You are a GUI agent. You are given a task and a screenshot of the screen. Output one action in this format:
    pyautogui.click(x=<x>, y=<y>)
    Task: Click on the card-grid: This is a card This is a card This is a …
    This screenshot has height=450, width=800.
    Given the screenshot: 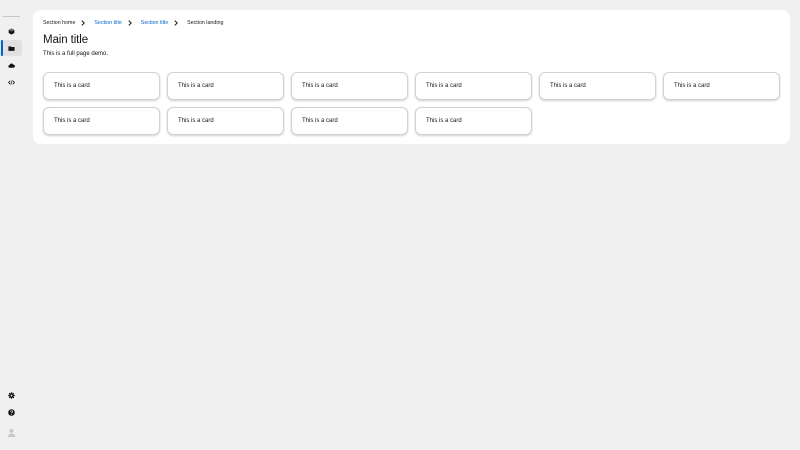 What is the action you would take?
    pyautogui.click(x=411, y=103)
    